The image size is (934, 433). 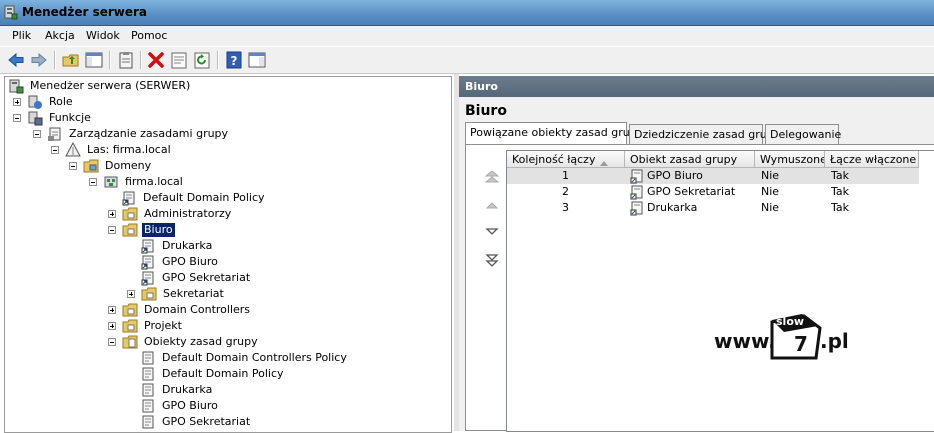 What do you see at coordinates (745, 341) in the screenshot?
I see `watermark-prefix: www.` at bounding box center [745, 341].